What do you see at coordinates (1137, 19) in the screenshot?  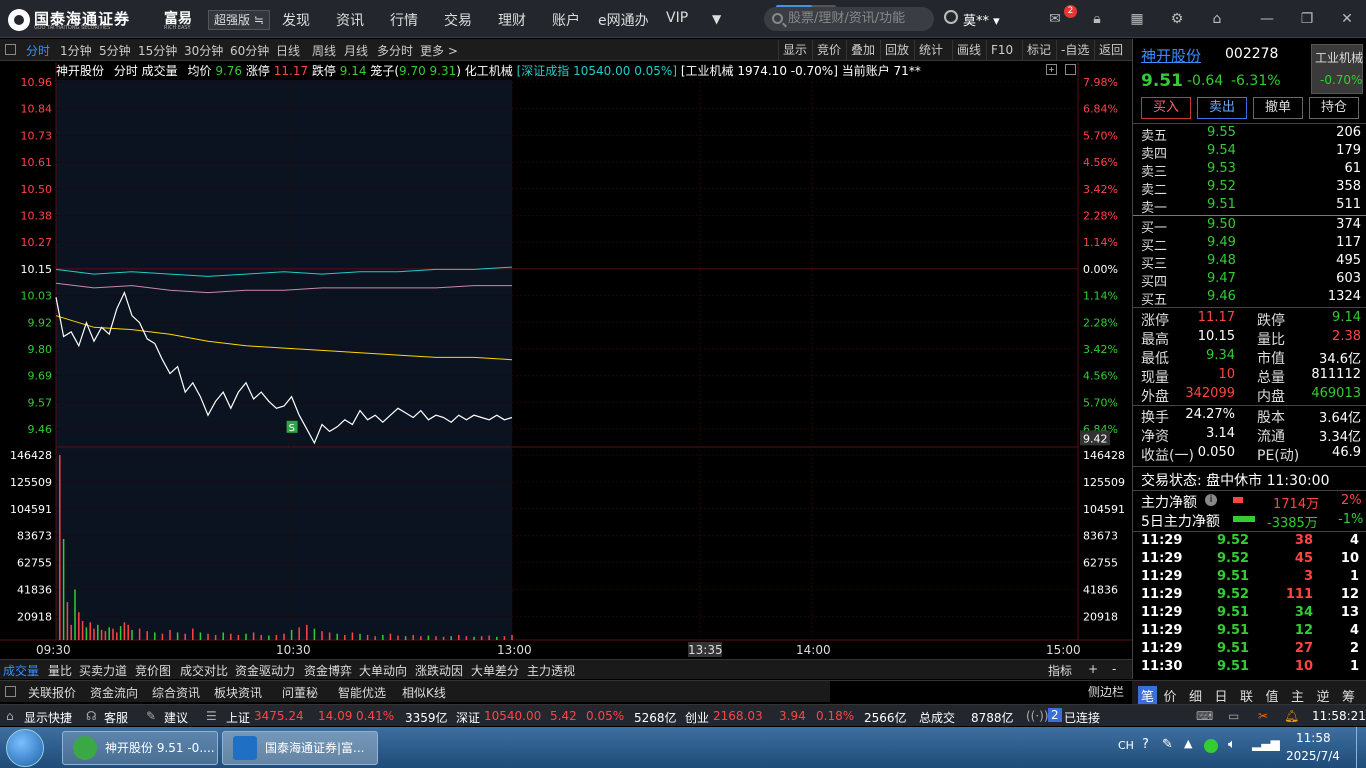 I see `grid-icon: ▦` at bounding box center [1137, 19].